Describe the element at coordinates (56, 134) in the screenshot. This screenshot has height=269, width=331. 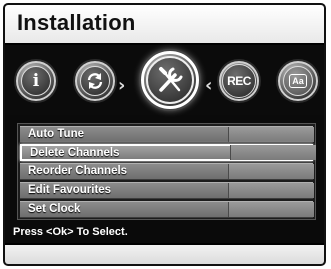
I see `menu-item-label: Auto Tune` at that location.